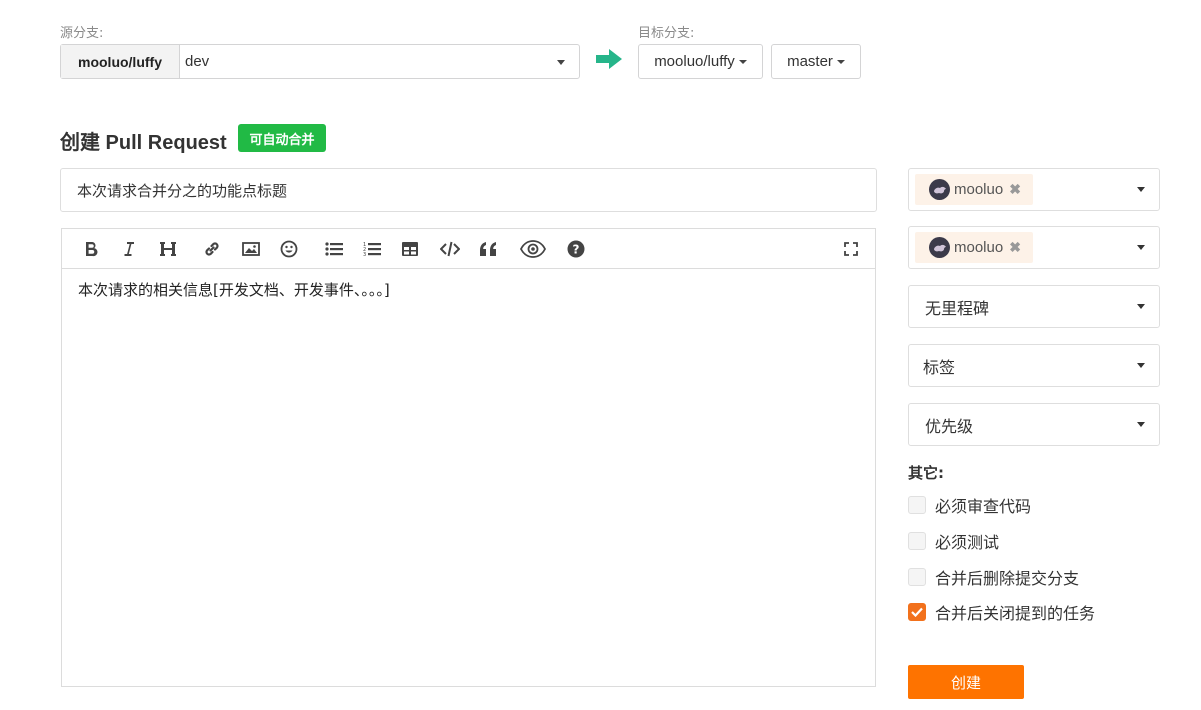 This screenshot has width=1201, height=710. Describe the element at coordinates (379, 61) in the screenshot. I see `source-branch-dropdown: dev` at that location.